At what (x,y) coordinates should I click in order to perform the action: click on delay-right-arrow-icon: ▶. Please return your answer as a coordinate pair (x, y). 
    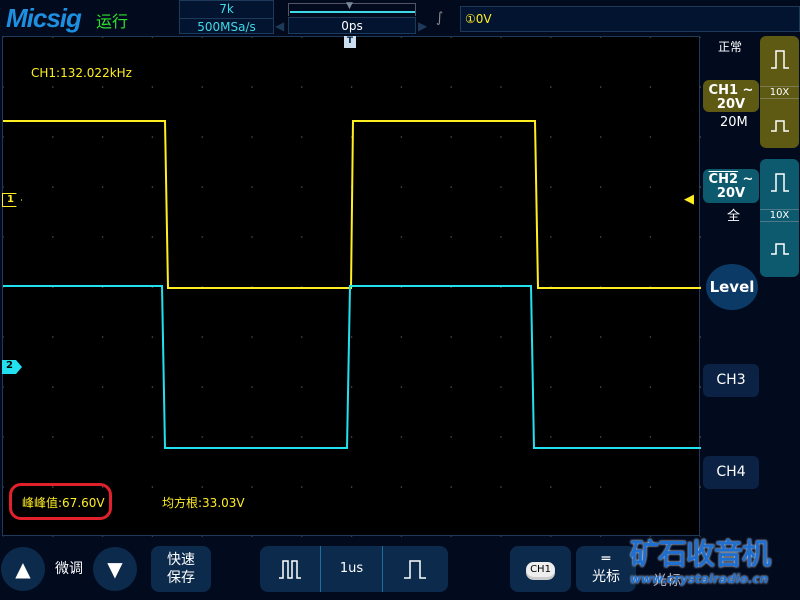
    Looking at the image, I should click on (422, 26).